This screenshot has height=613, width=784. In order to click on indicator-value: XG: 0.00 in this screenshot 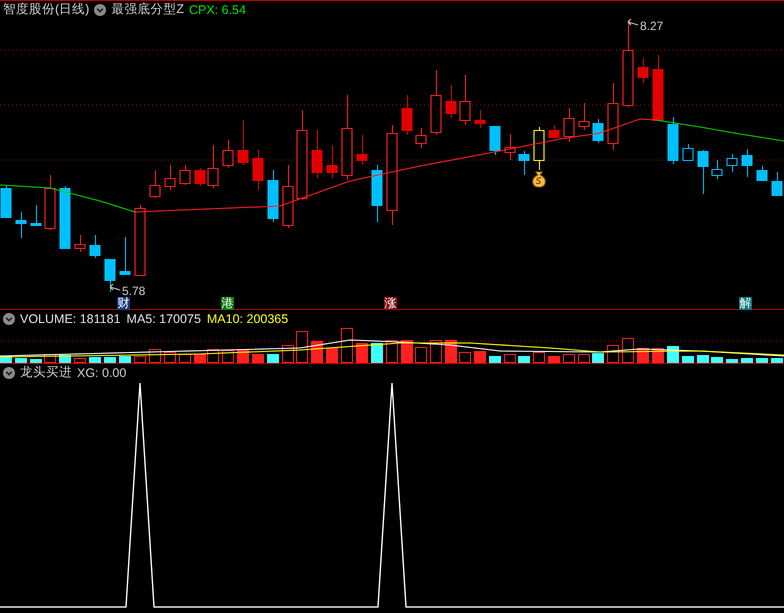, I will do `click(101, 373)`.